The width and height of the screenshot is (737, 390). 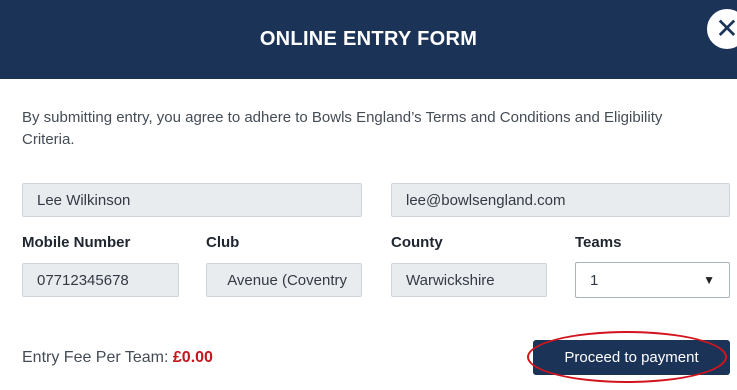 I want to click on entry-fee-label: Entry Fee Per Team:, so click(x=95, y=357).